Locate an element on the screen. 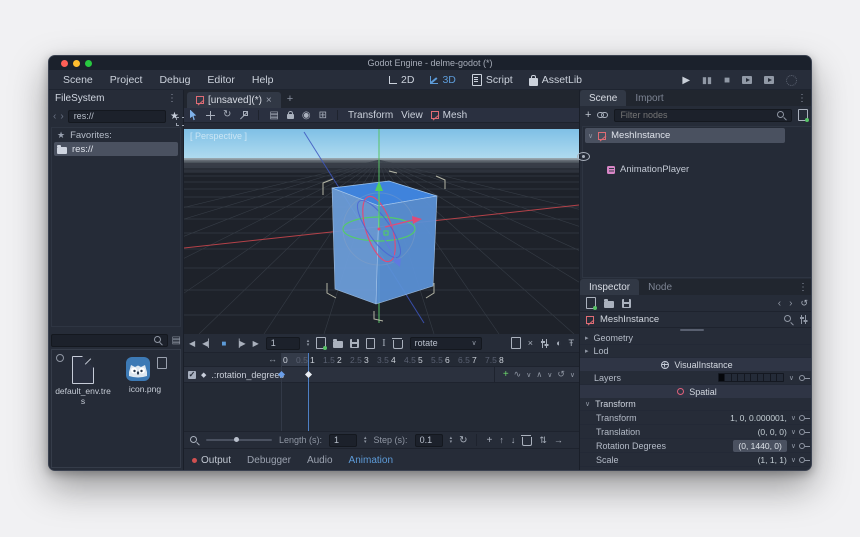 Image resolution: width=860 pixels, height=537 pixels. filter-nodes-input is located at coordinates (703, 115).